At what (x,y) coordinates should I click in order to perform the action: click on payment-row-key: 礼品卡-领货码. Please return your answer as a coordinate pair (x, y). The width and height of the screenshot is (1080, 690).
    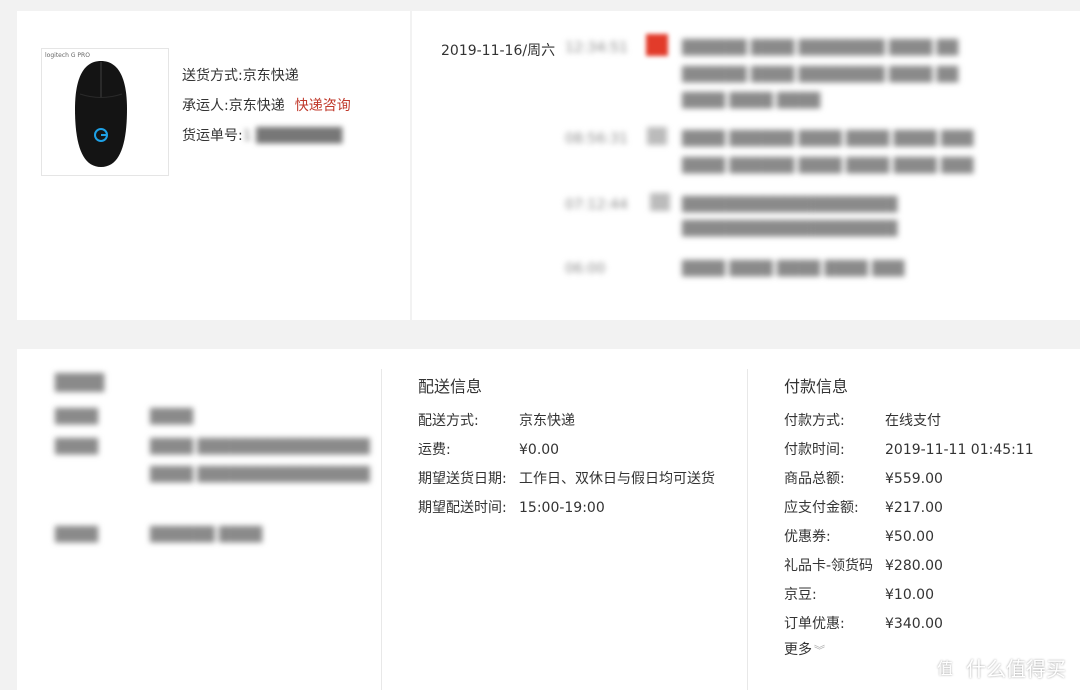
    Looking at the image, I should click on (829, 566).